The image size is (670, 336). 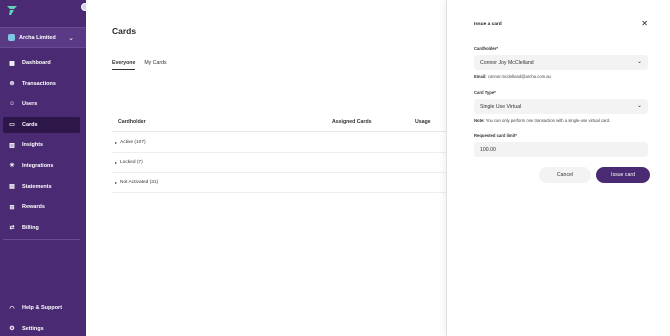 What do you see at coordinates (501, 106) in the screenshot?
I see `card-type-value: Single Use Virtual` at bounding box center [501, 106].